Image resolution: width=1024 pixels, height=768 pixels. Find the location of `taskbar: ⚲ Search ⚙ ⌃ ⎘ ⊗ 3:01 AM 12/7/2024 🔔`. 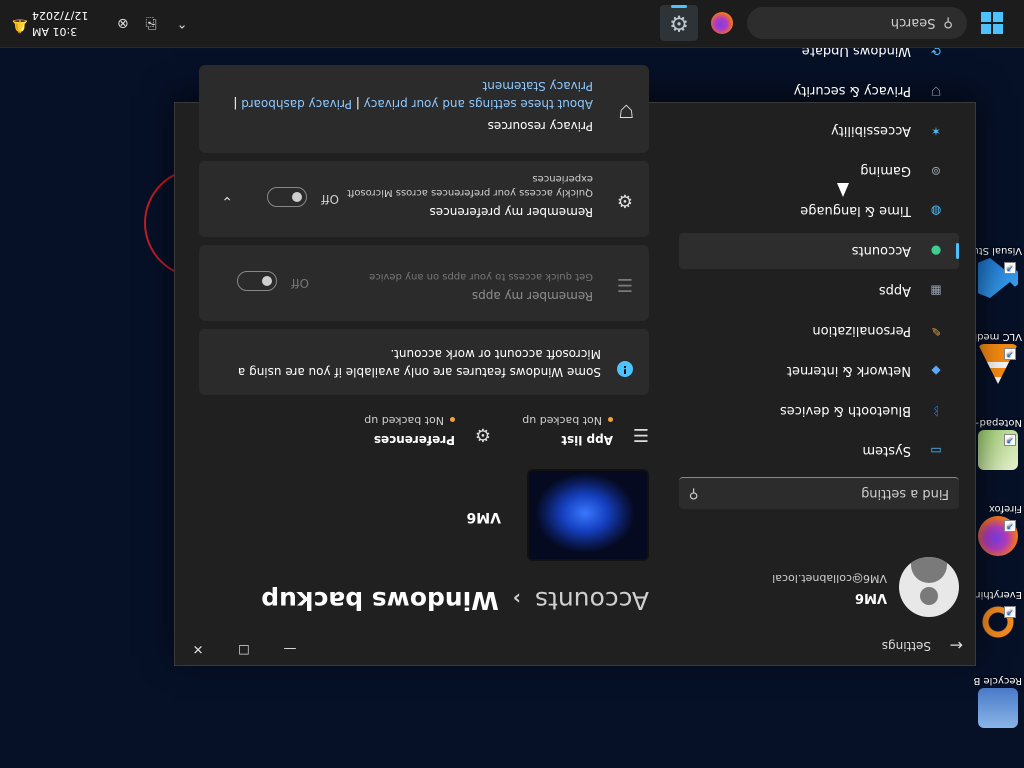

taskbar: ⚲ Search ⚙ ⌃ ⎘ ⊗ 3:01 AM 12/7/2024 🔔 is located at coordinates (512, 24).